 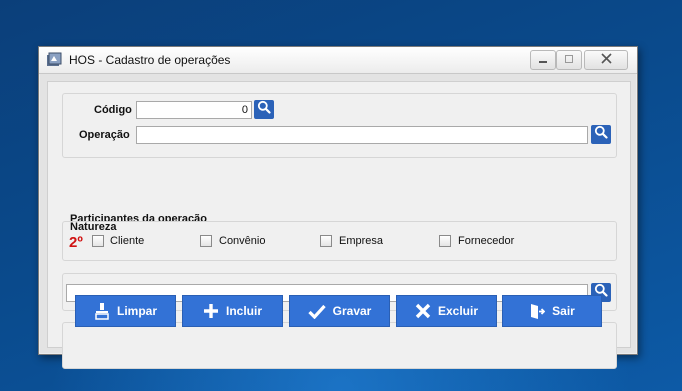 I want to click on incluir-label: Incluir, so click(x=243, y=311).